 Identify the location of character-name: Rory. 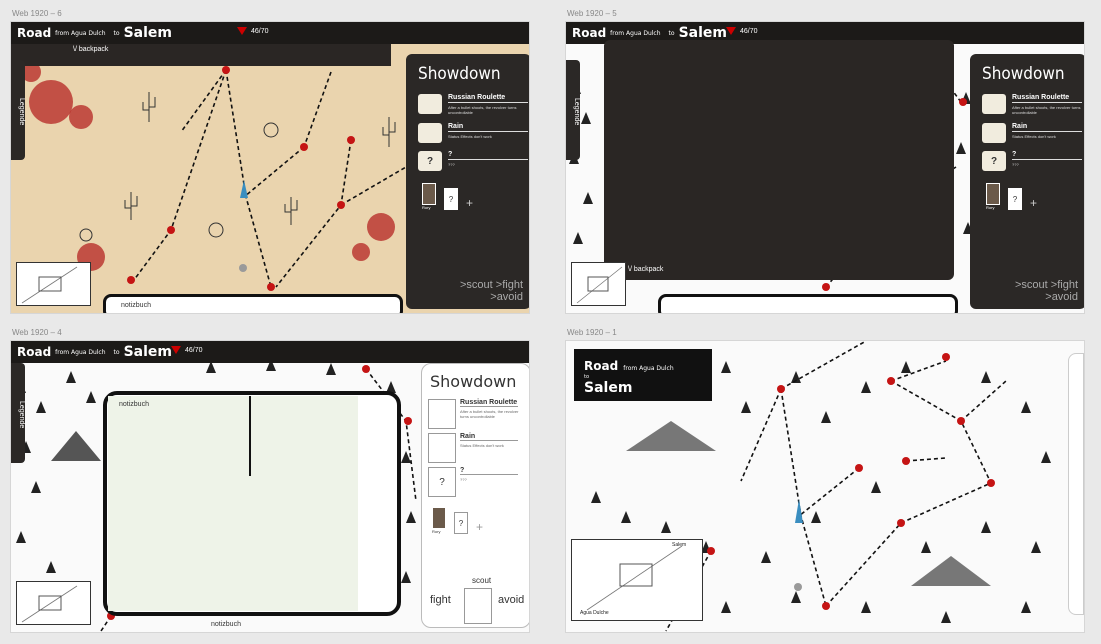
(426, 207).